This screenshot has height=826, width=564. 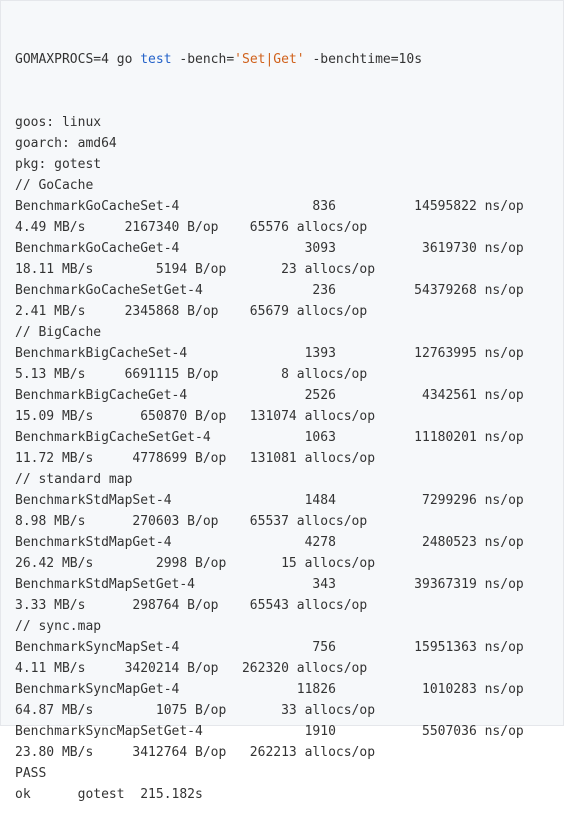 I want to click on output-line: ok gotest 215.182s, so click(x=109, y=794).